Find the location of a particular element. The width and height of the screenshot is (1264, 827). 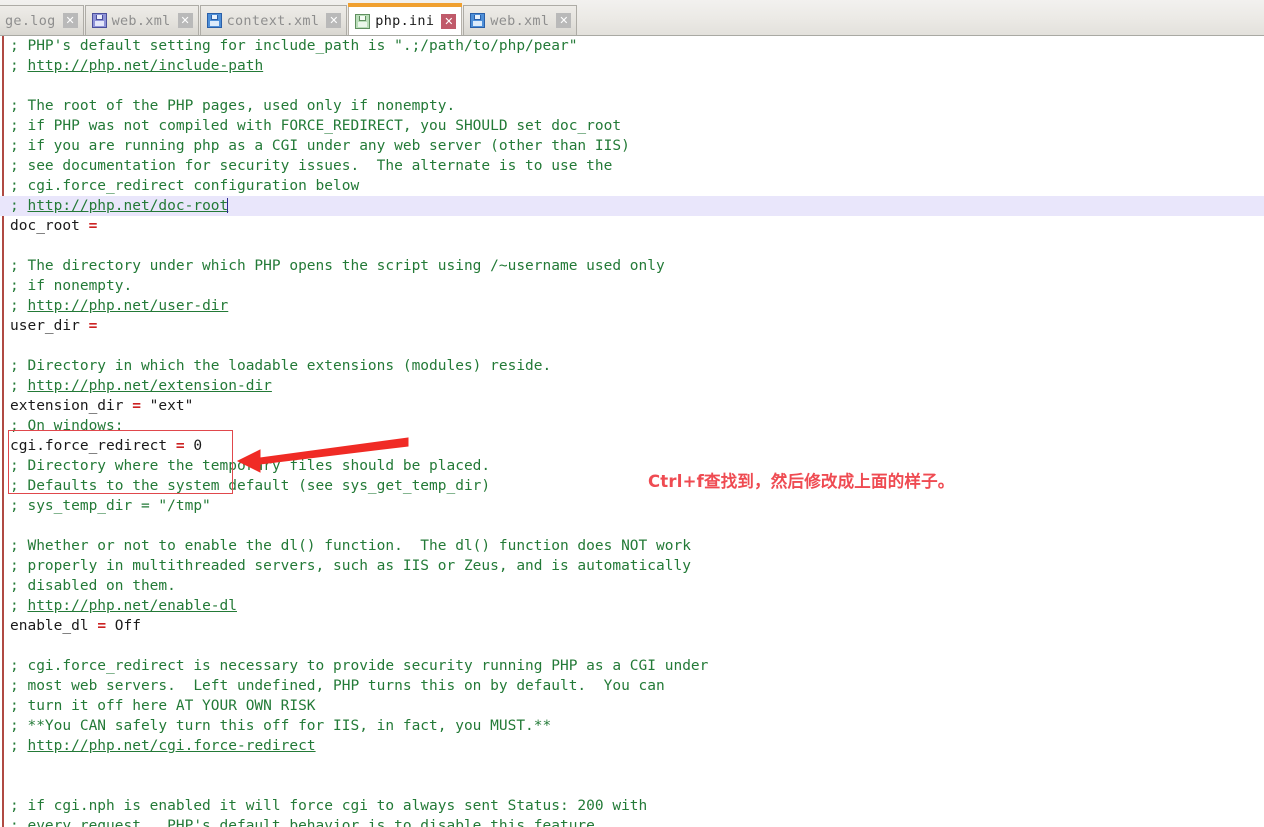

code-line: ; http://php.net/enable-dl is located at coordinates (632, 606).